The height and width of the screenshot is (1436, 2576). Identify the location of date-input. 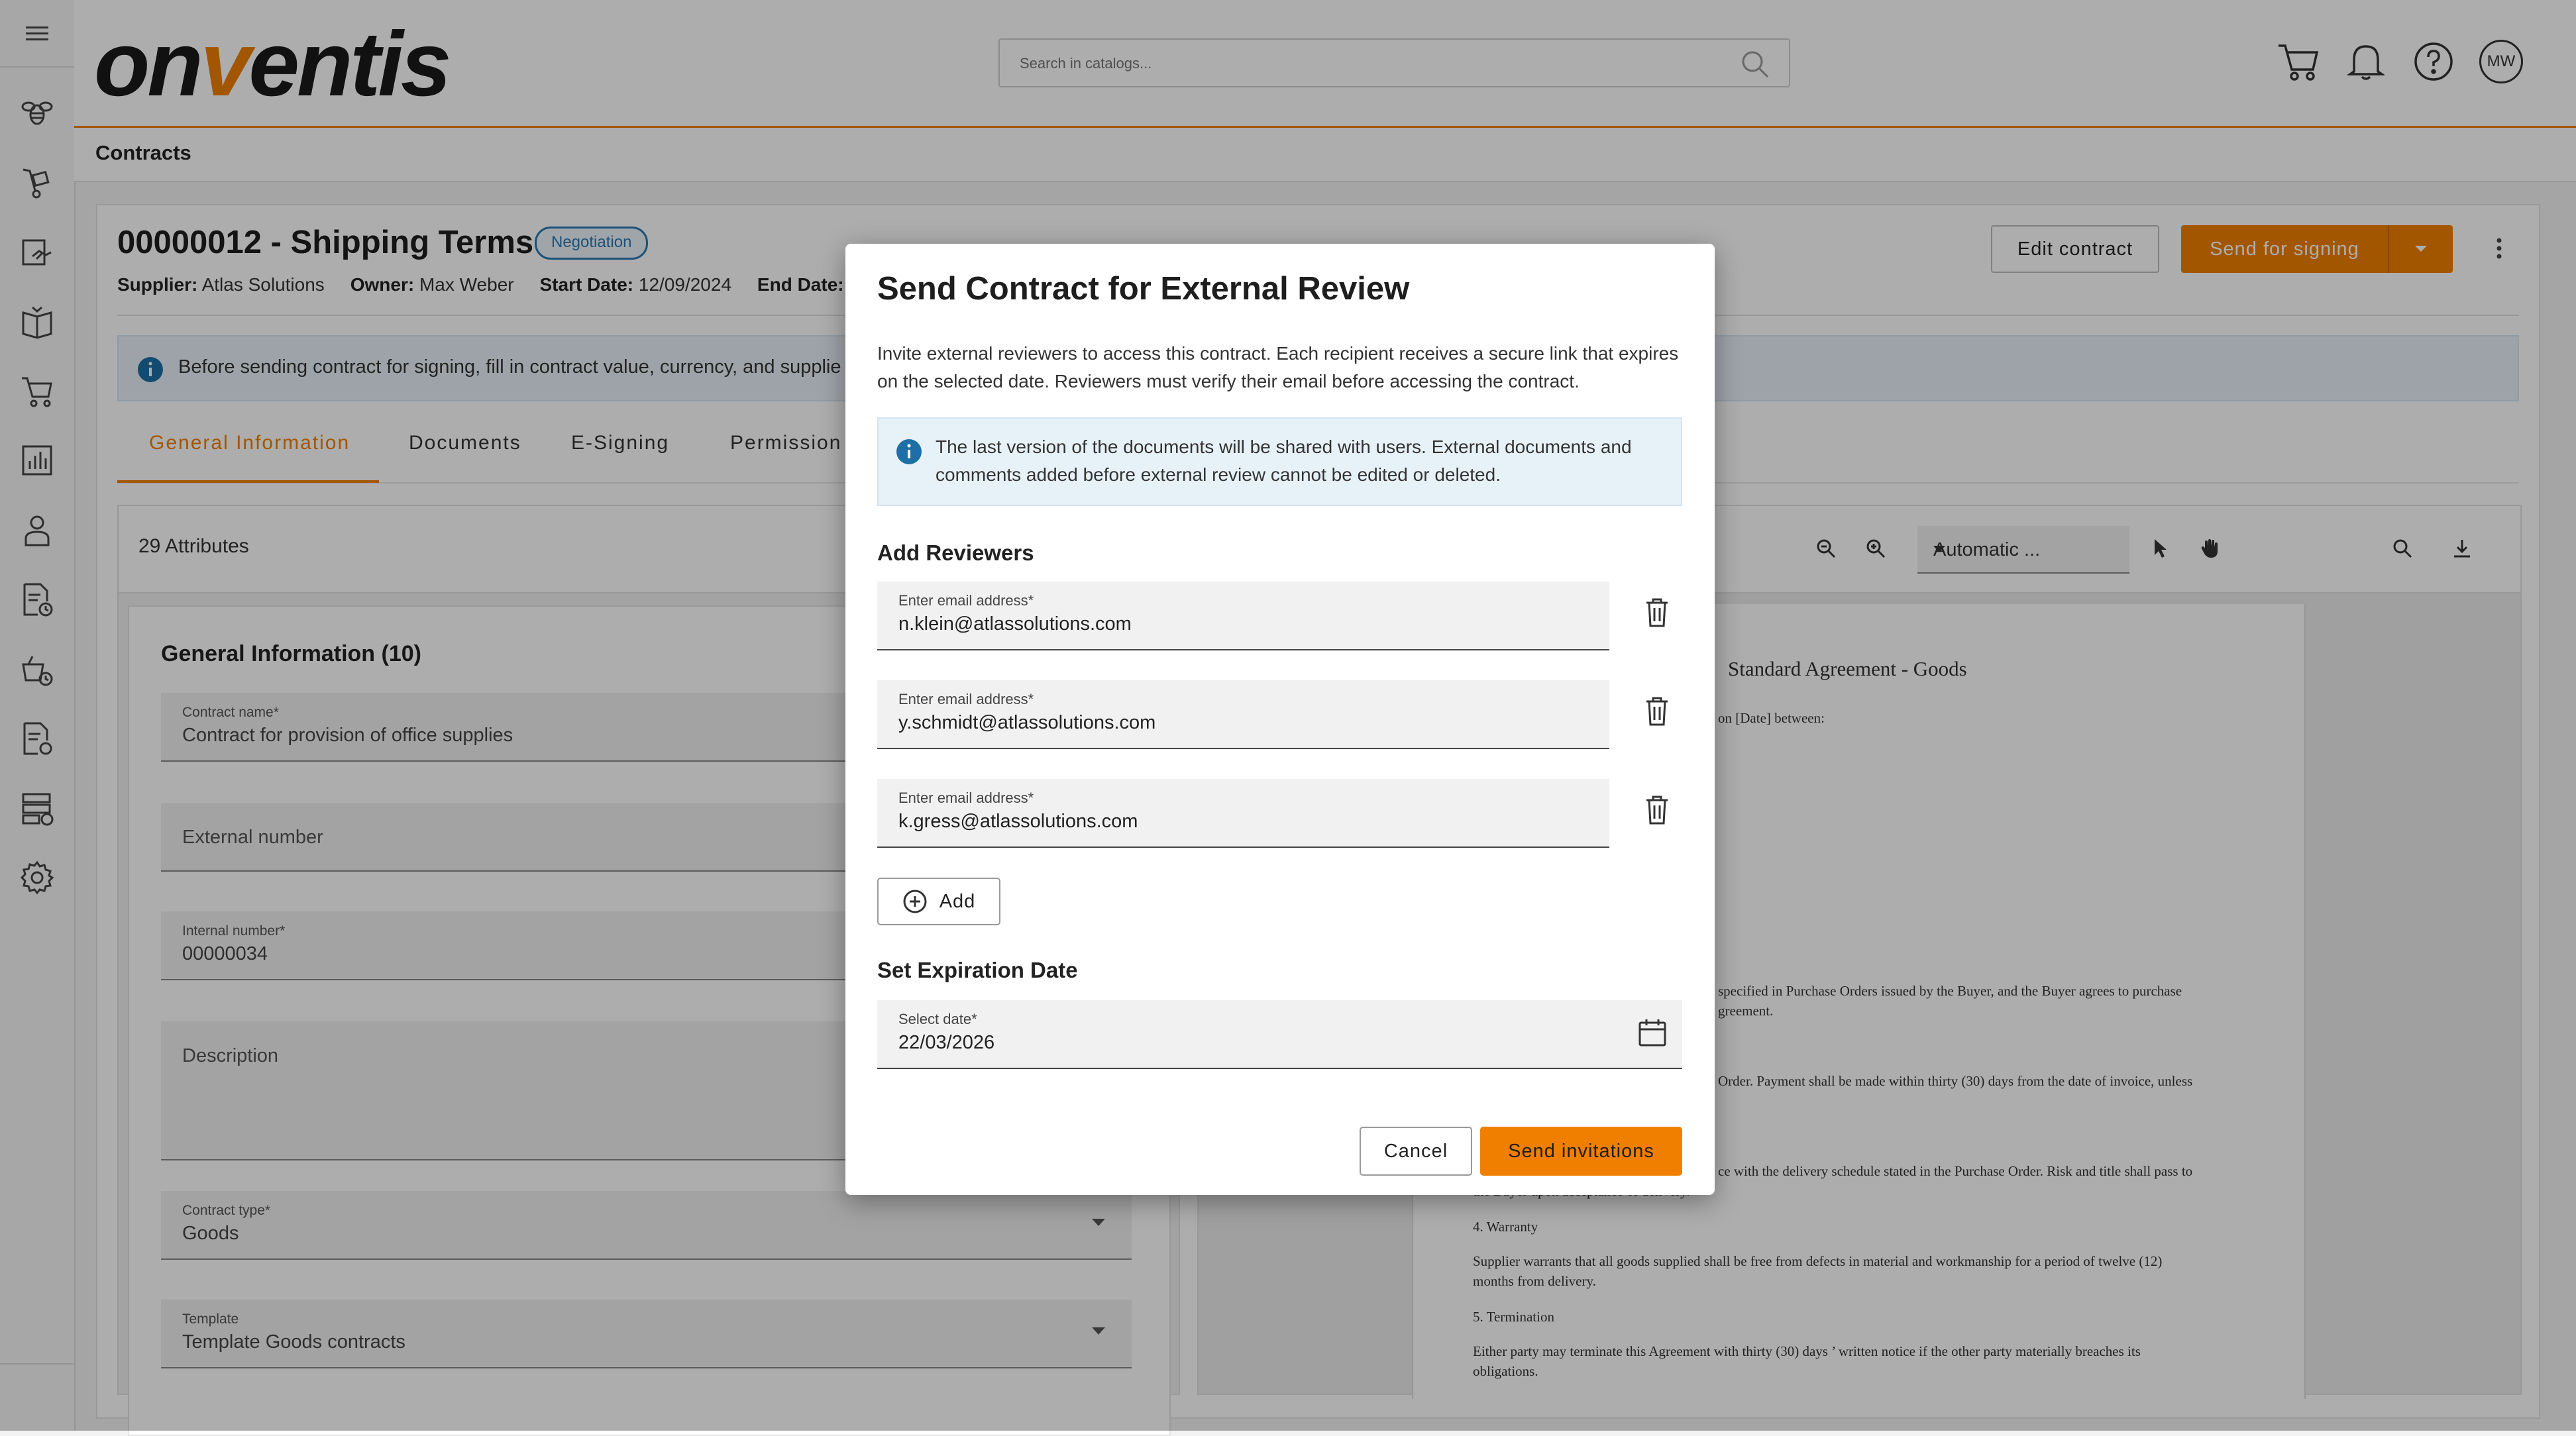
(1196, 1042).